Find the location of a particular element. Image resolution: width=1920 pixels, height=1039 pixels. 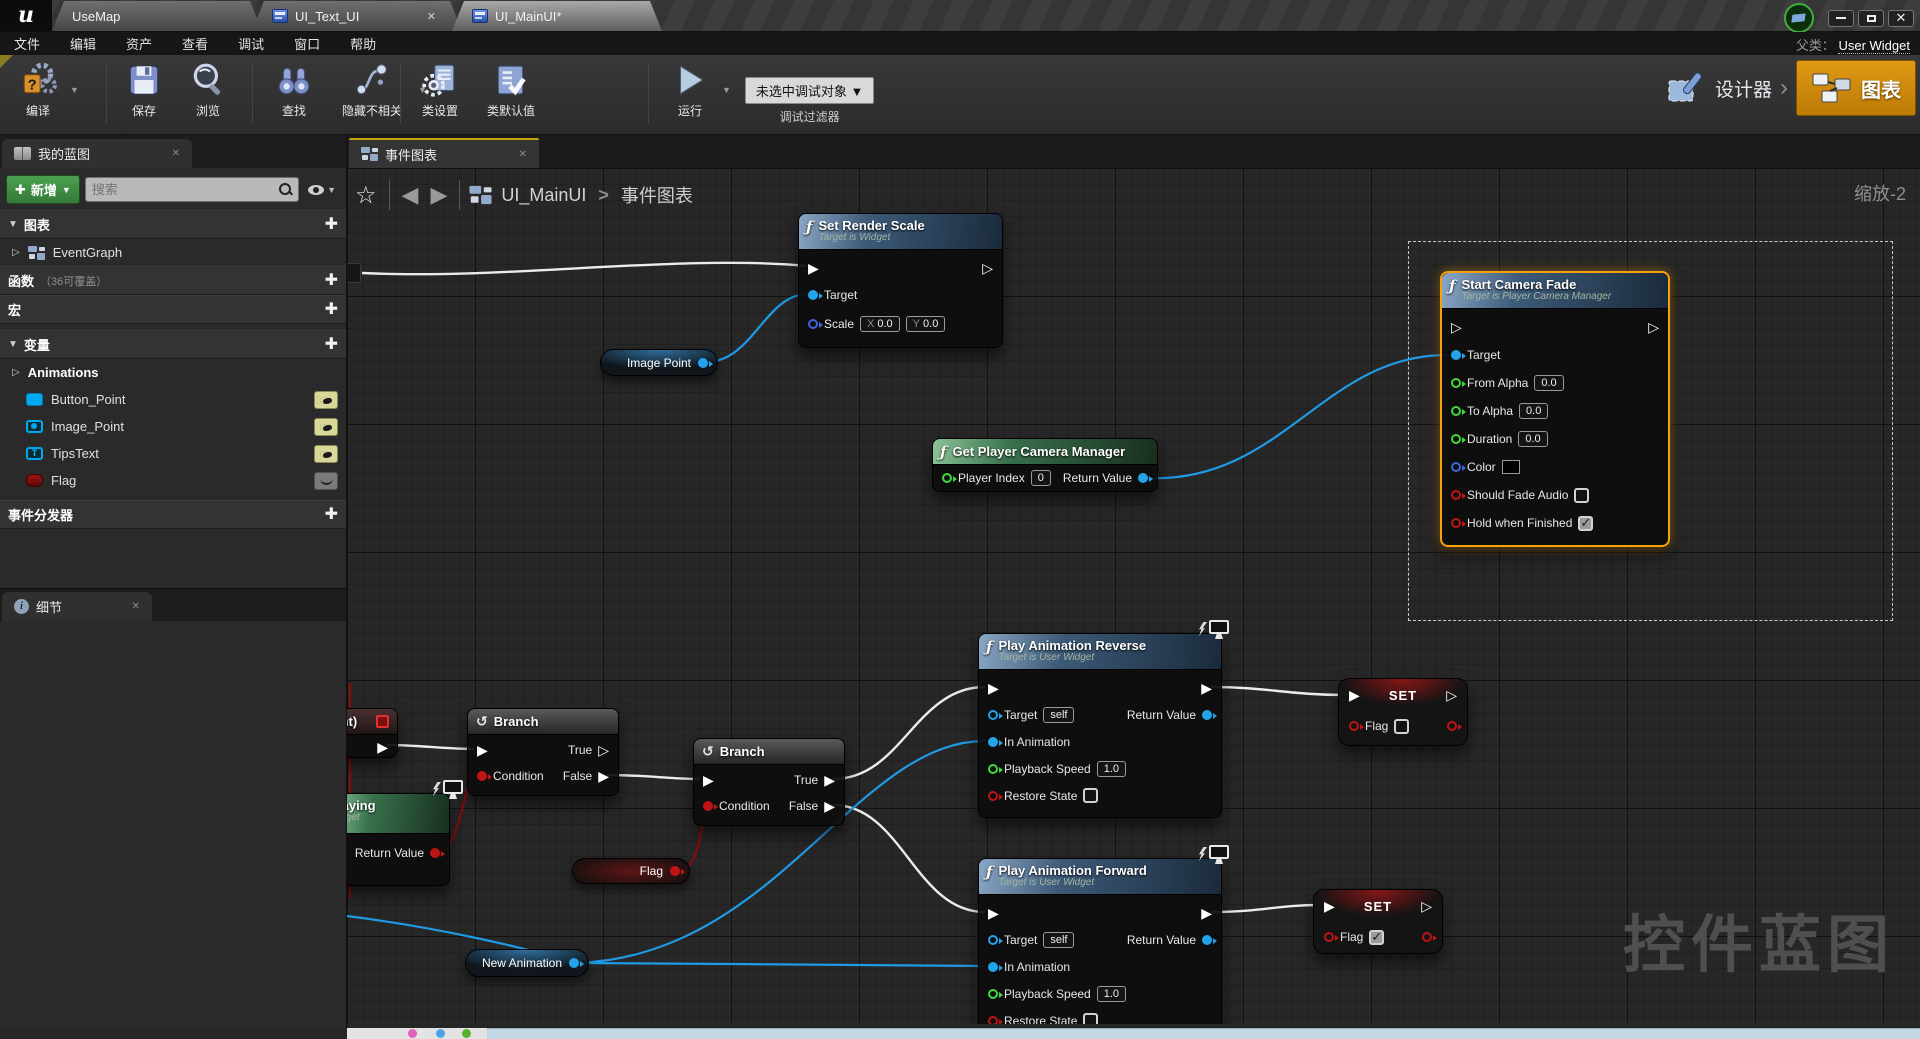

visibility-filter-button: ▼ is located at coordinates (322, 189).